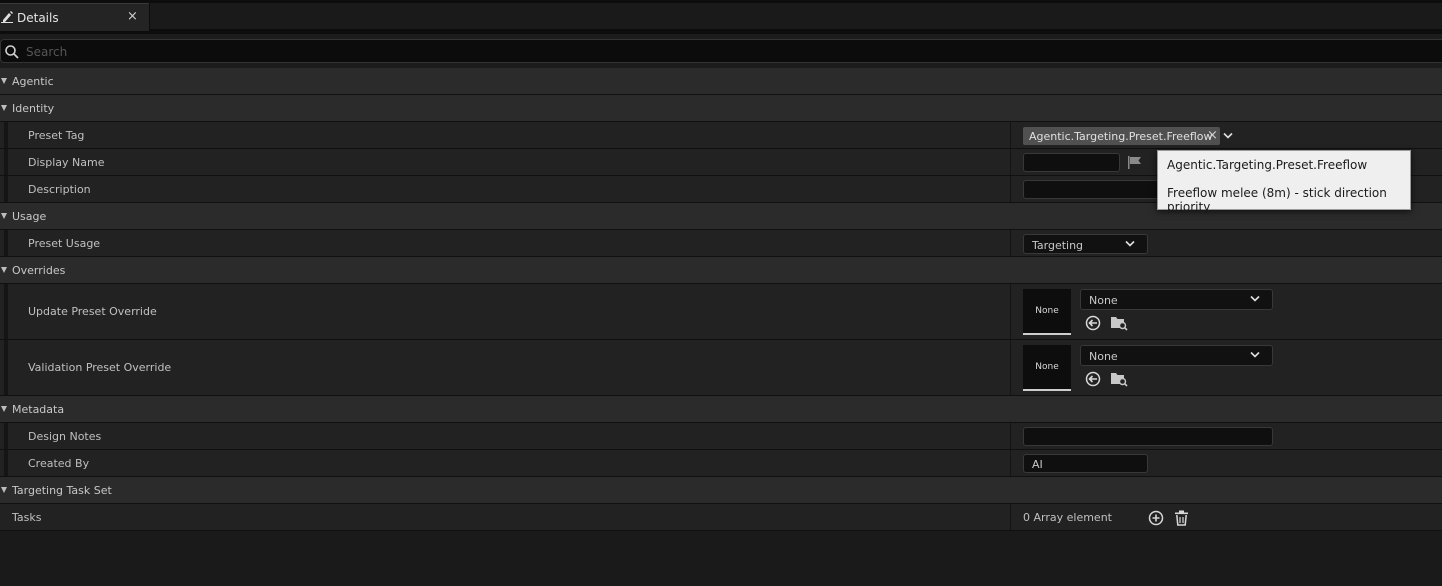 This screenshot has width=1442, height=586. Describe the element at coordinates (39, 270) in the screenshot. I see `category-label: Overrides` at that location.